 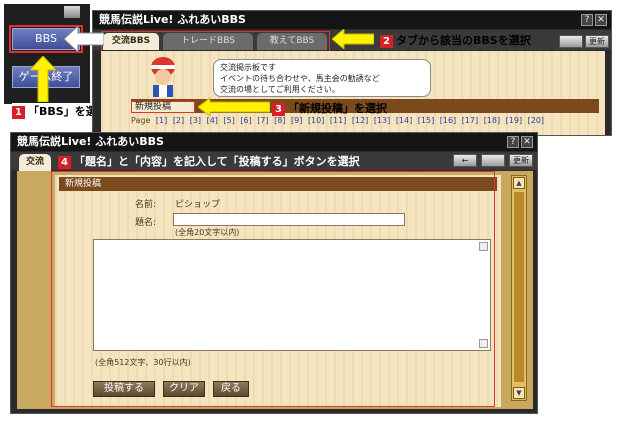 I want to click on callout-4: 4 「題名」と「内容」を記入して「投稿する」ボタンを選択, so click(x=209, y=161).